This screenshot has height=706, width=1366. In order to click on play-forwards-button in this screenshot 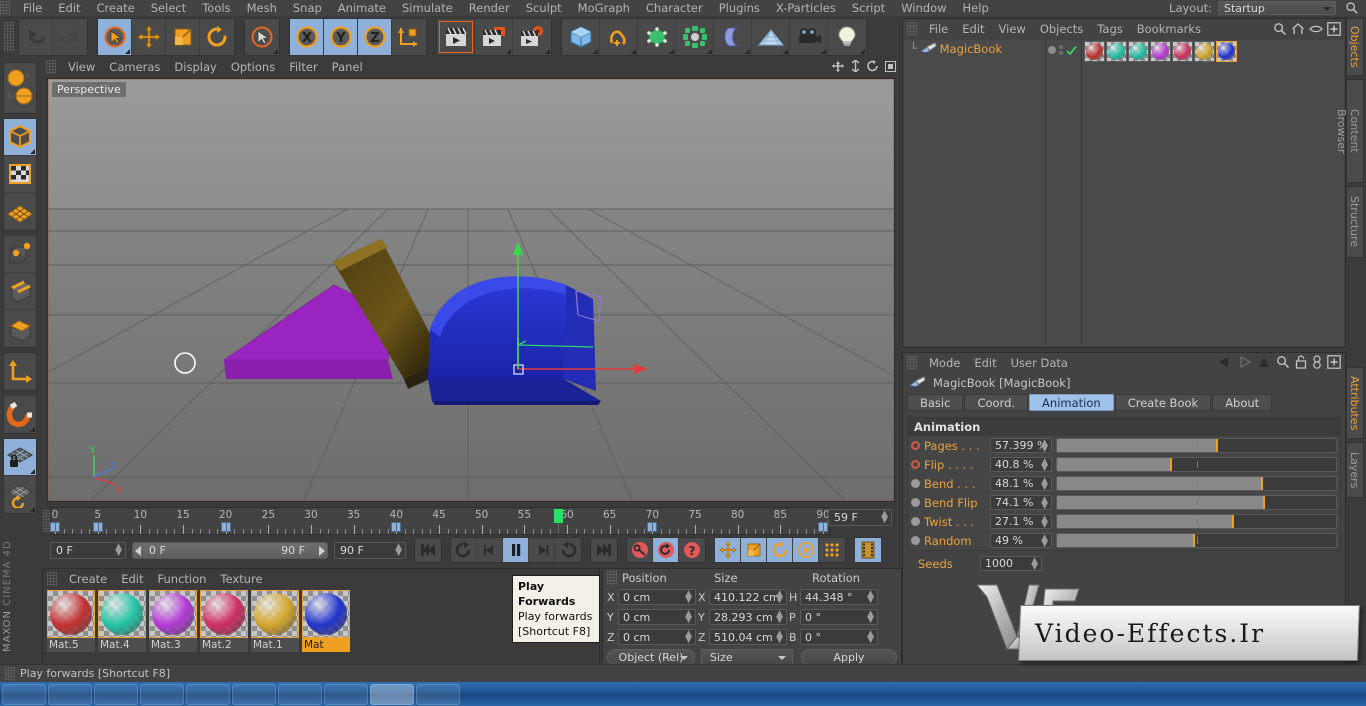, I will do `click(568, 550)`.